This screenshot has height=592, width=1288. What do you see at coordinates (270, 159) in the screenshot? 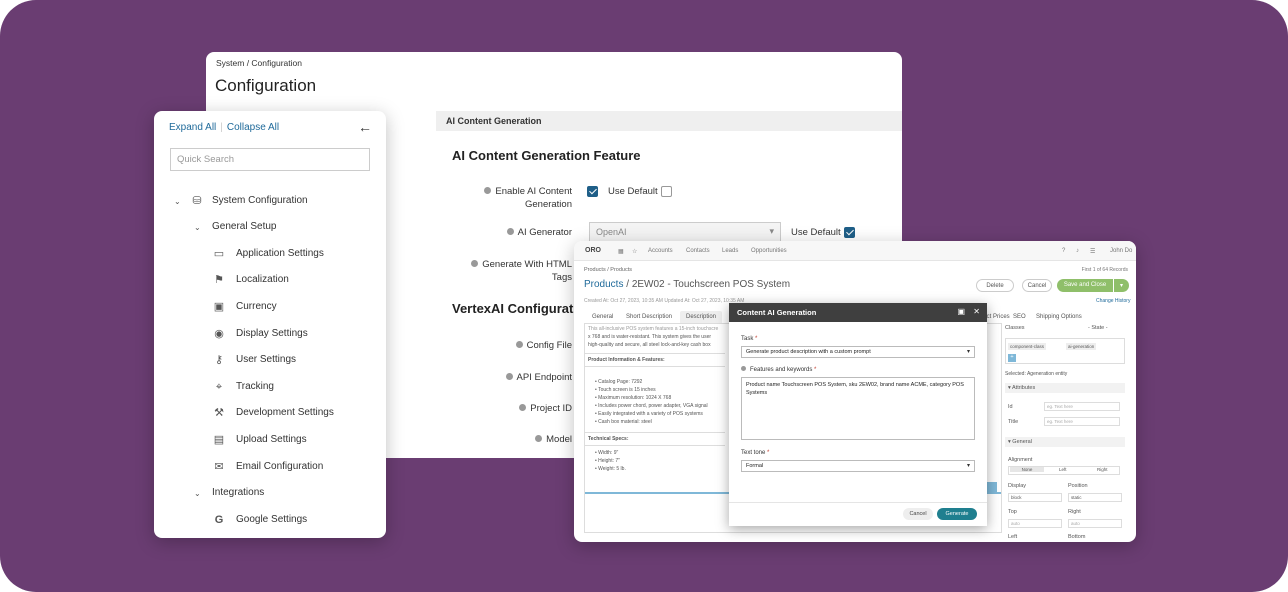
I see `quick-search-input: Quick Search` at bounding box center [270, 159].